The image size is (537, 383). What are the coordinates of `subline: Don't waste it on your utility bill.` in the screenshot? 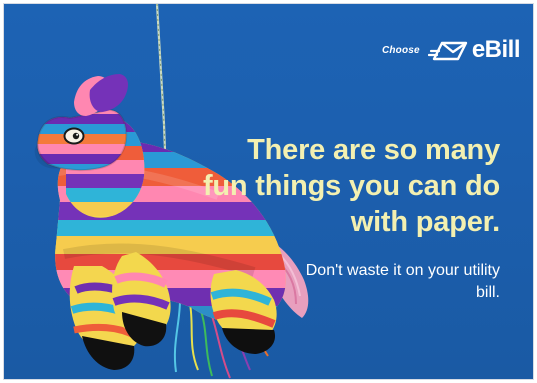 It's located at (402, 281).